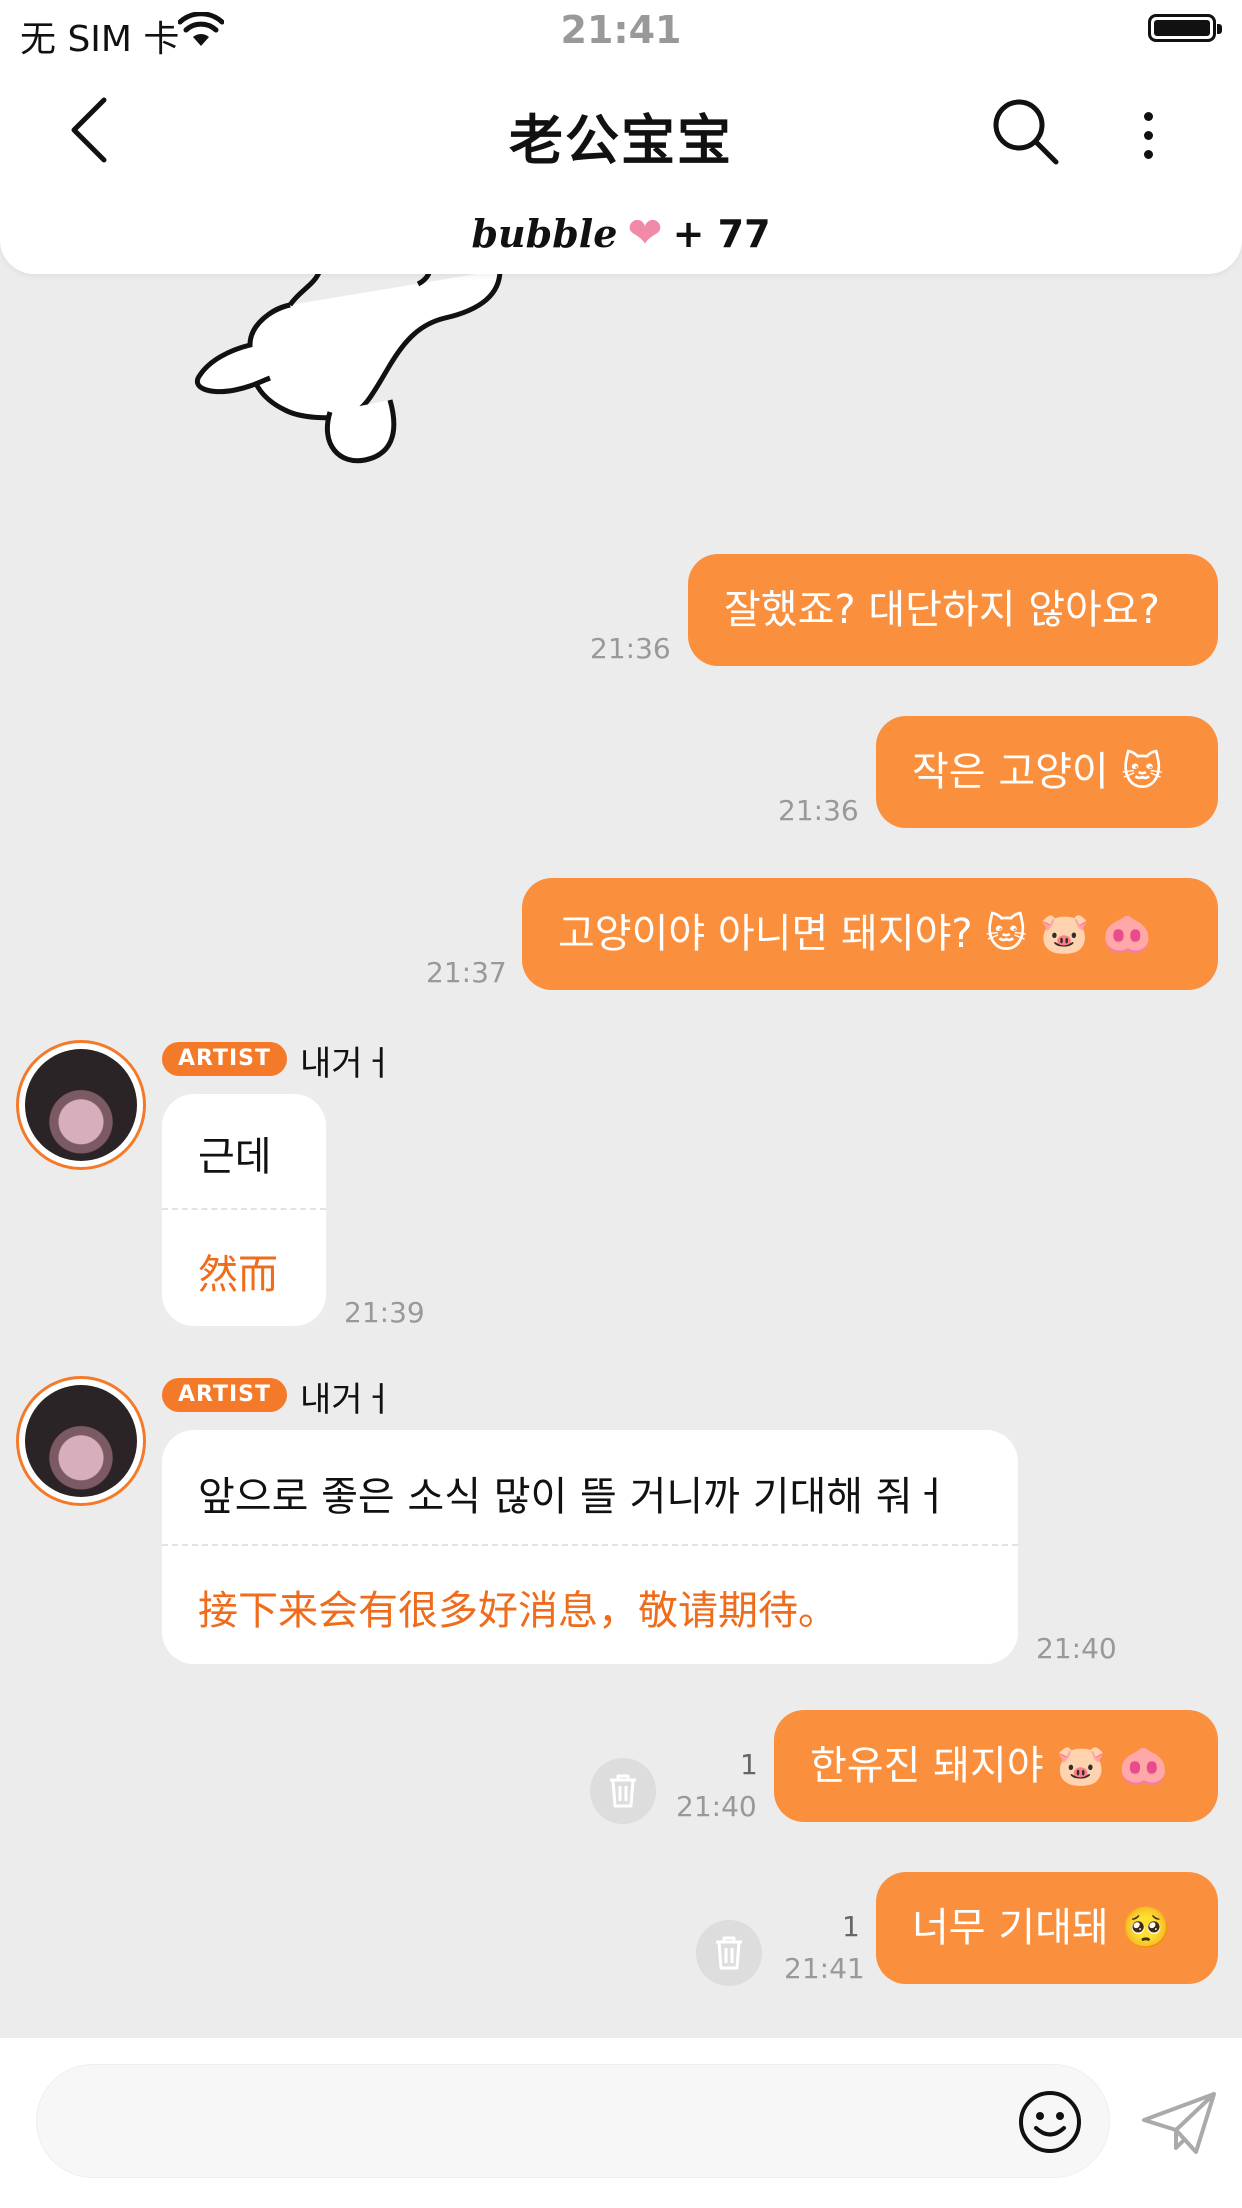  What do you see at coordinates (1185, 28) in the screenshot?
I see `battery-icon` at bounding box center [1185, 28].